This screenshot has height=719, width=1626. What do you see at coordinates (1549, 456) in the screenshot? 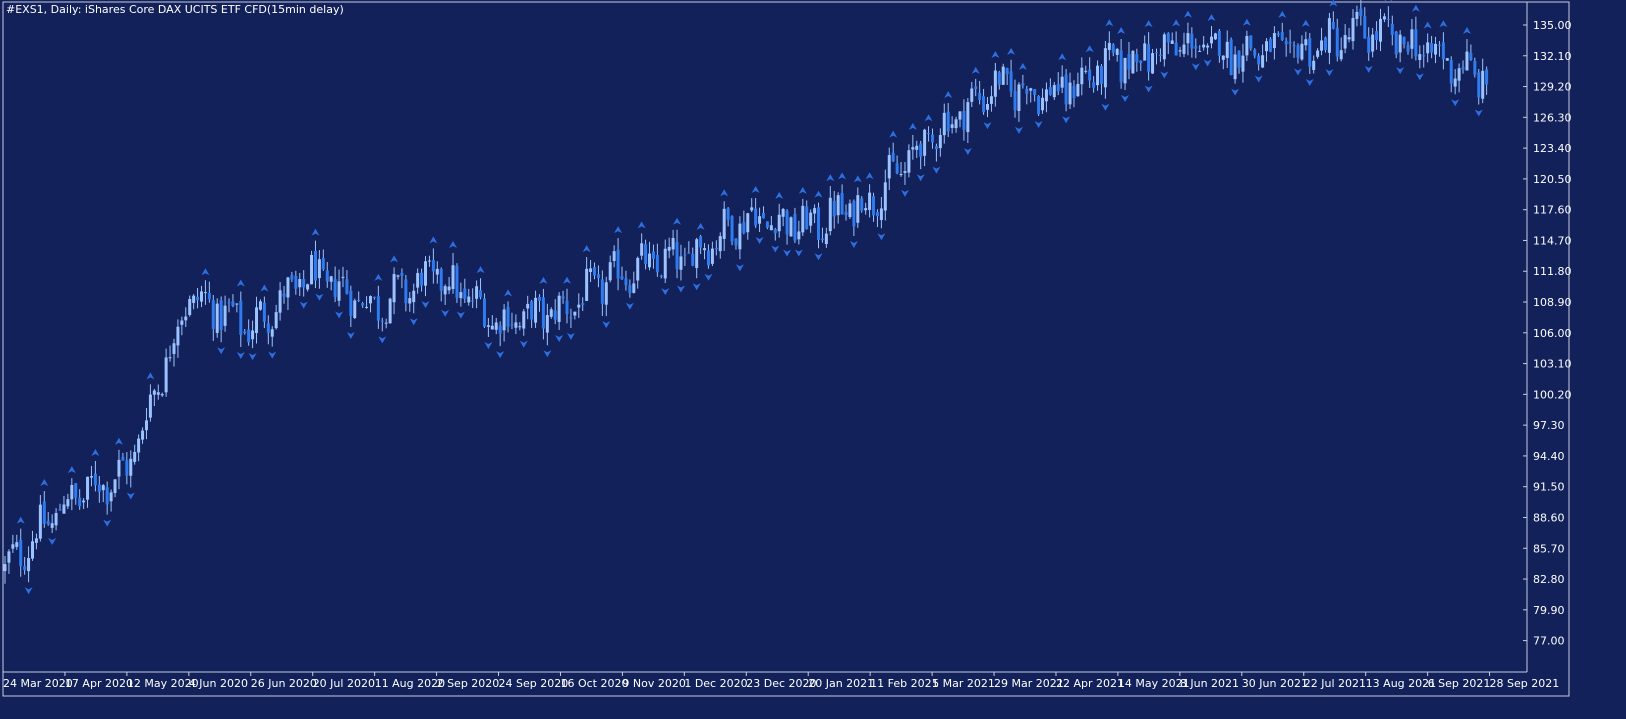
I see `y-tick-label: 94.40` at bounding box center [1549, 456].